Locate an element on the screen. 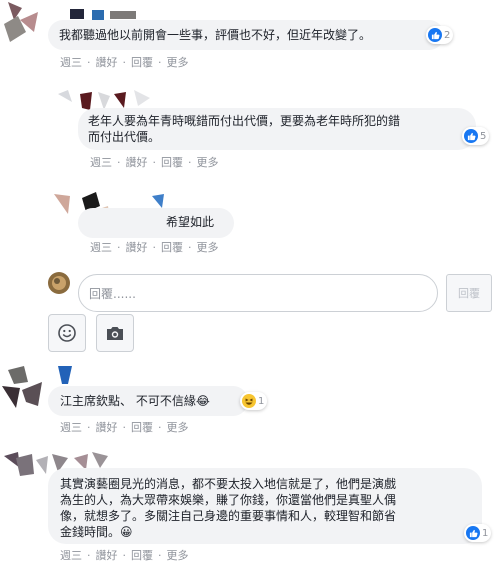  comment-4-text: 江主席欽點、 不可不信緣😂 is located at coordinates (135, 401).